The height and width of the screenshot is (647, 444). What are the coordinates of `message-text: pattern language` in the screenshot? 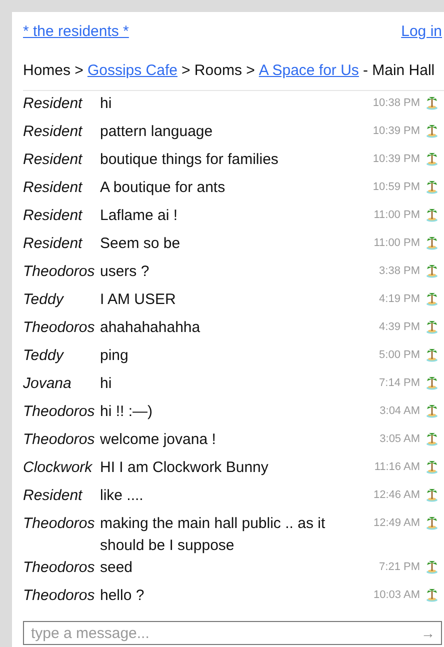 It's located at (157, 132).